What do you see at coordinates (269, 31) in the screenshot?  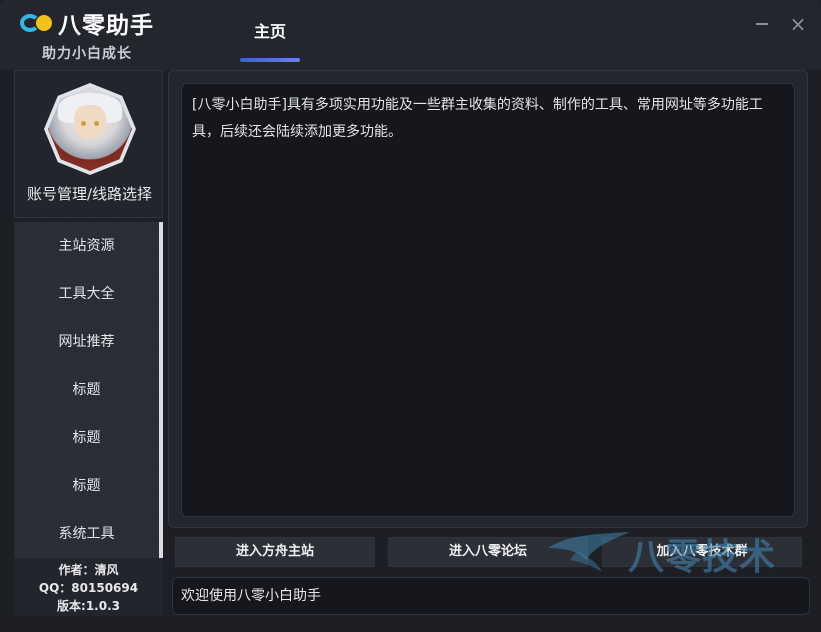 I see `tab-home-label: 主页` at bounding box center [269, 31].